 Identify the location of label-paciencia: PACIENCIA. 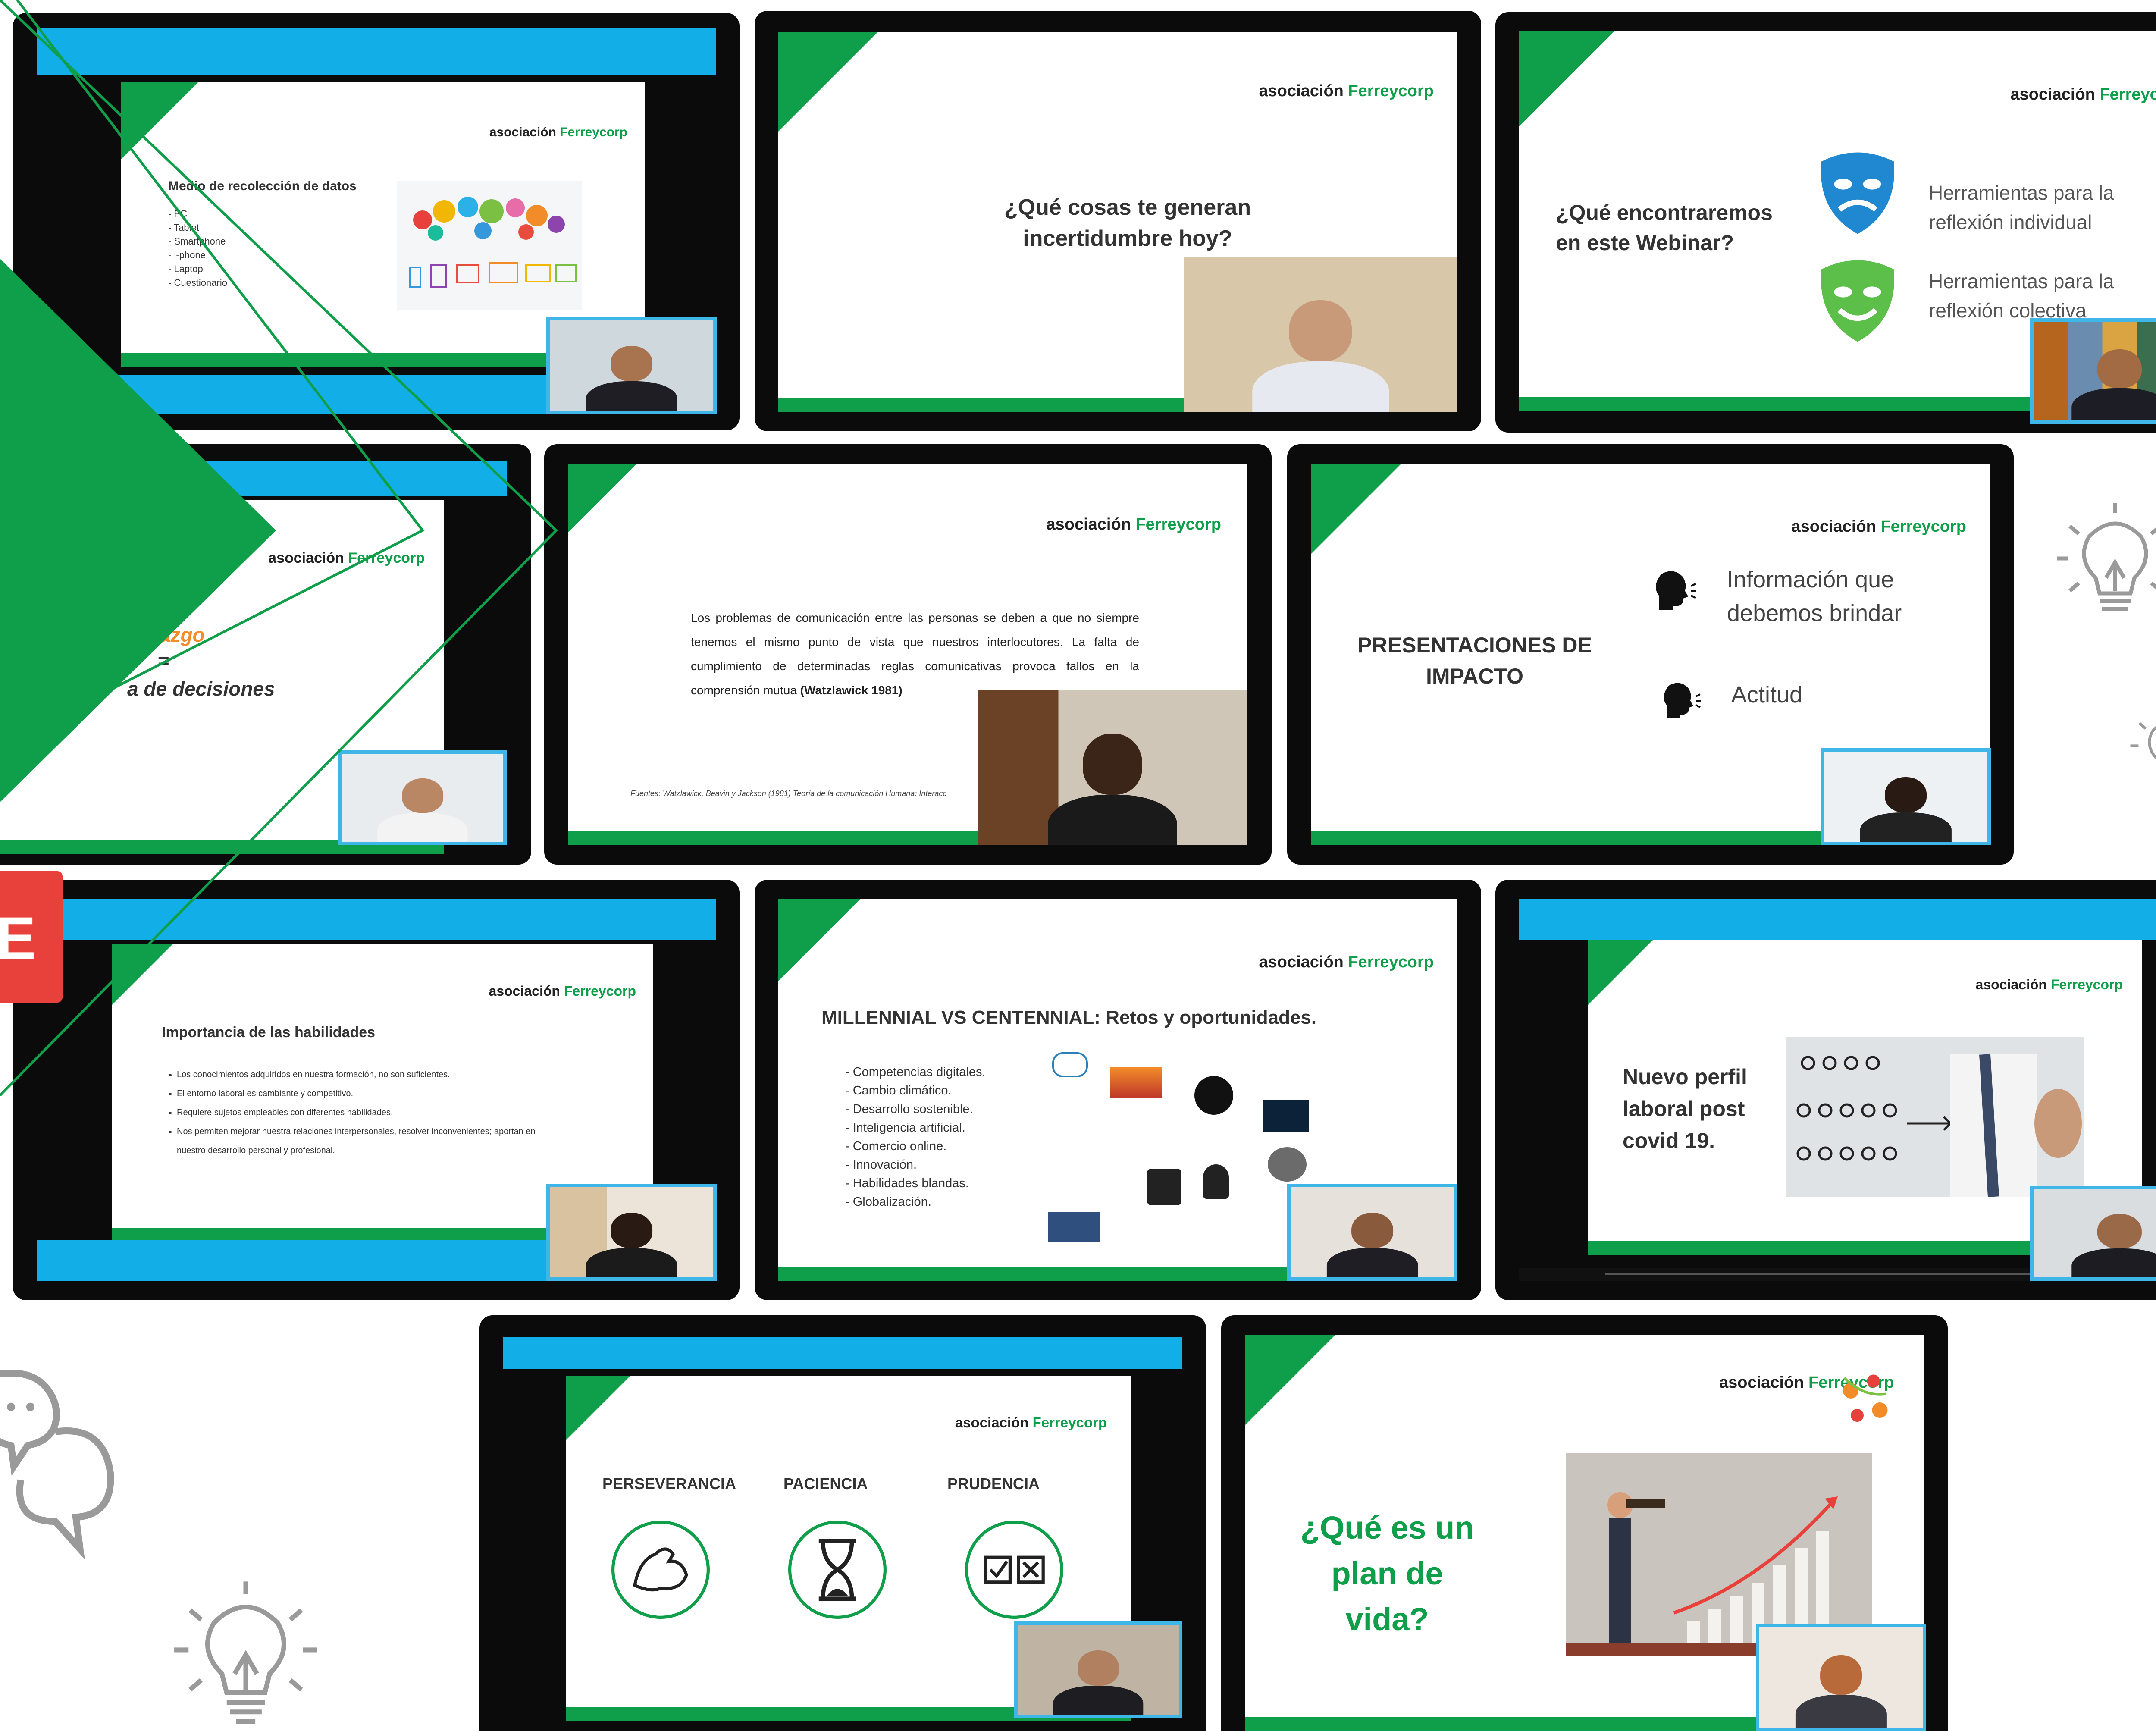
(825, 1484).